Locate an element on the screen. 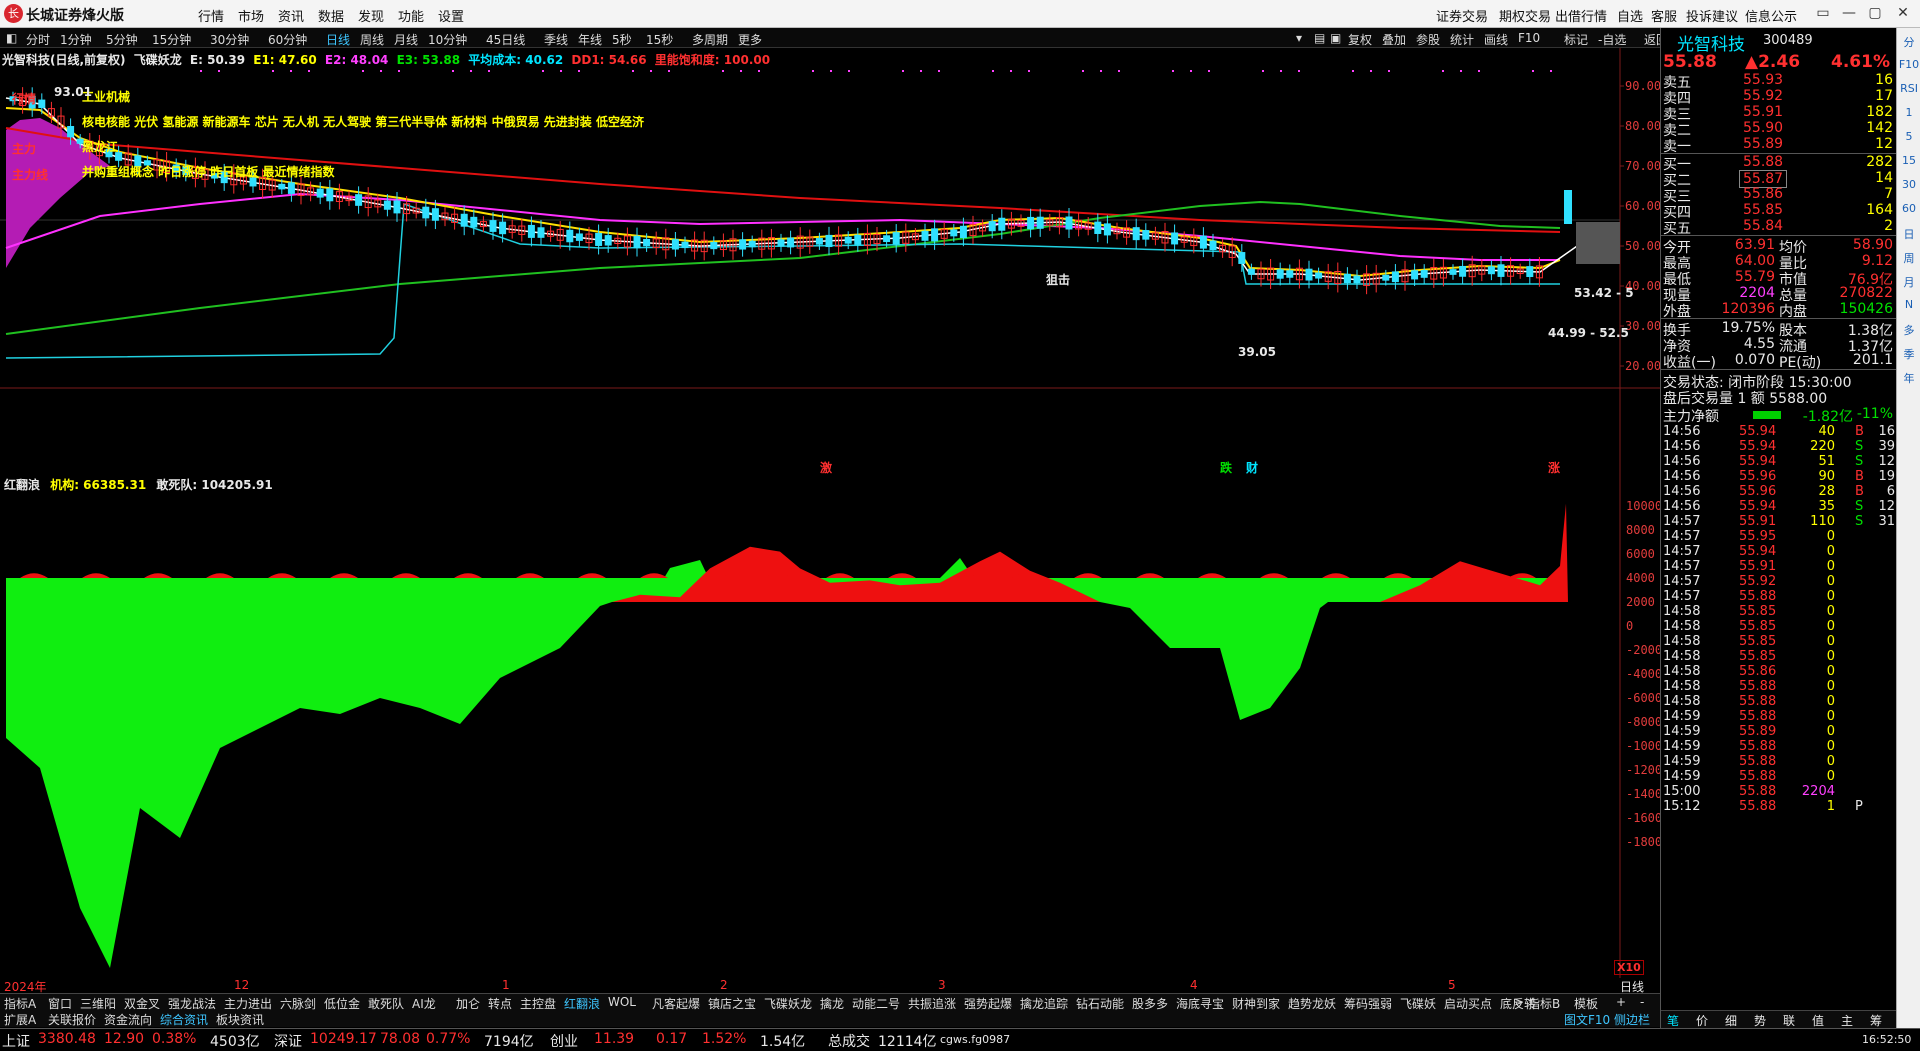 This screenshot has width=1920, height=1051. tab-minus-icon: - is located at coordinates (1642, 1002).